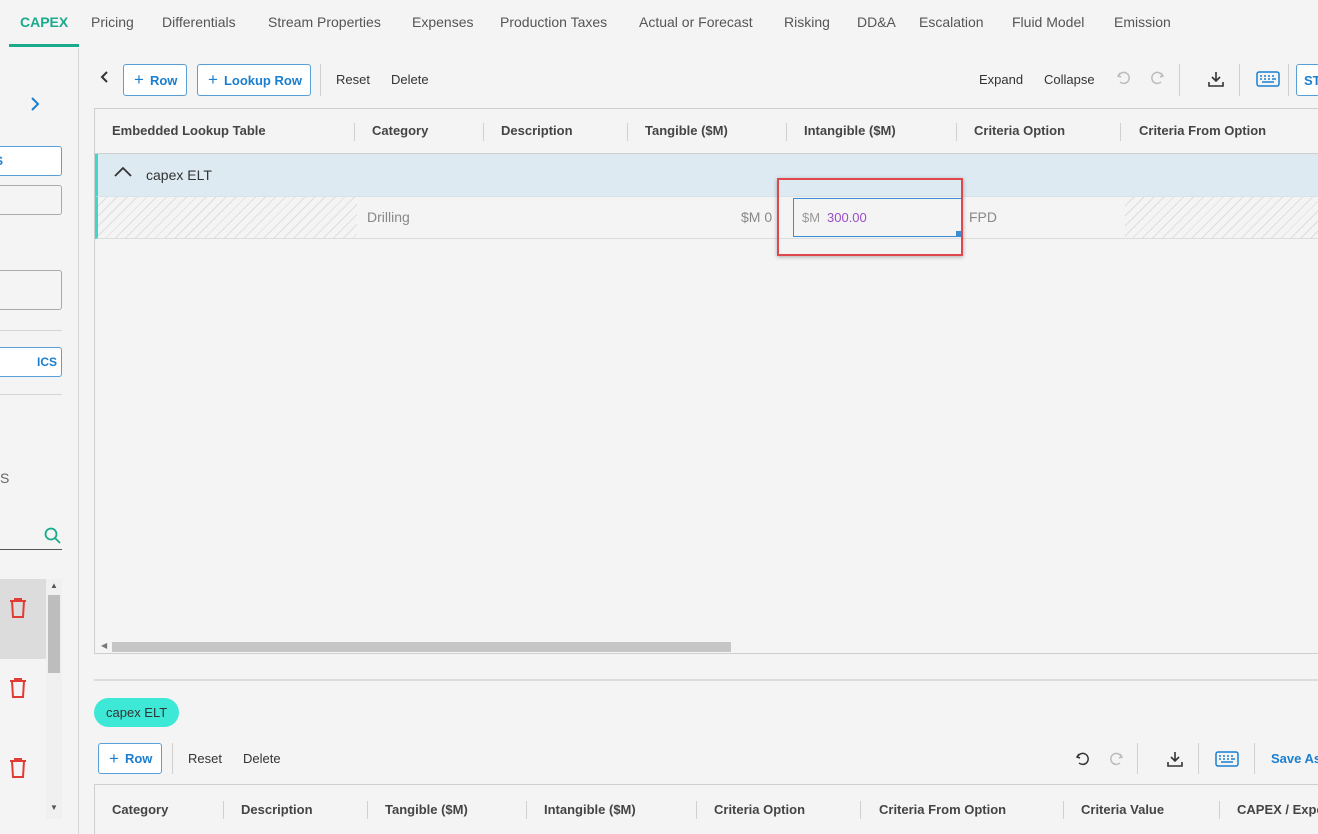 The height and width of the screenshot is (834, 1318). What do you see at coordinates (1277, 809) in the screenshot?
I see `column-header-capex-expense: CAPEX / Expe` at bounding box center [1277, 809].